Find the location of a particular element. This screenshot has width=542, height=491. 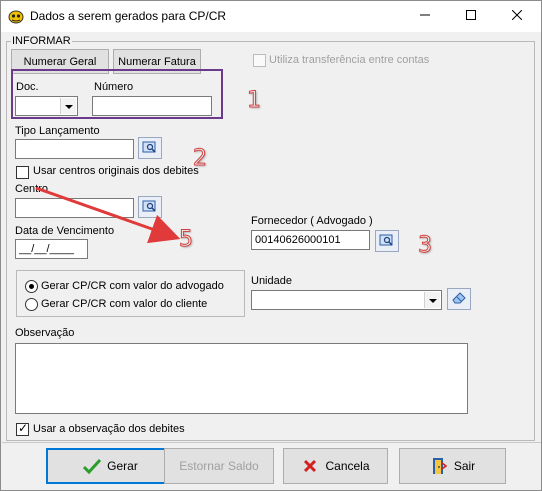

group-title: INFORMAR is located at coordinates (41, 41).